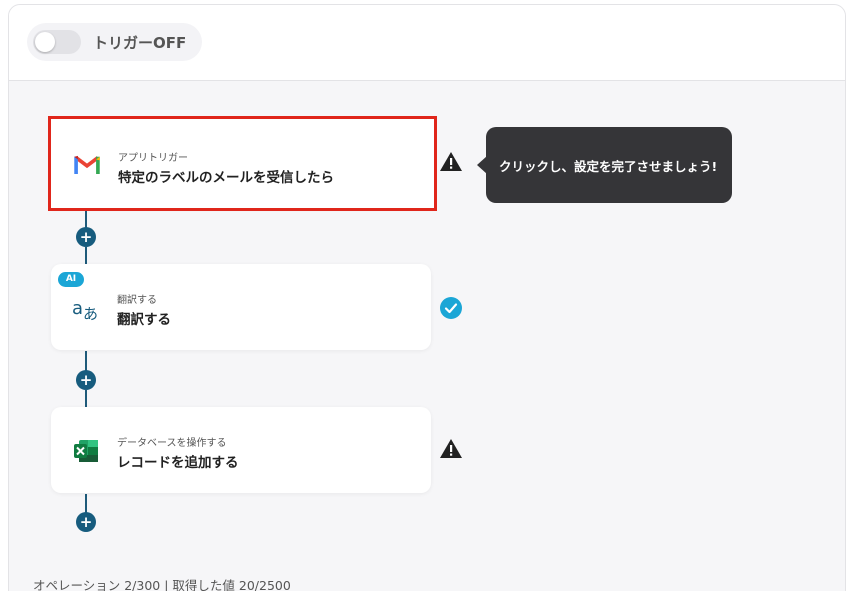  What do you see at coordinates (90, 313) in the screenshot?
I see `svg-text: あ` at bounding box center [90, 313].